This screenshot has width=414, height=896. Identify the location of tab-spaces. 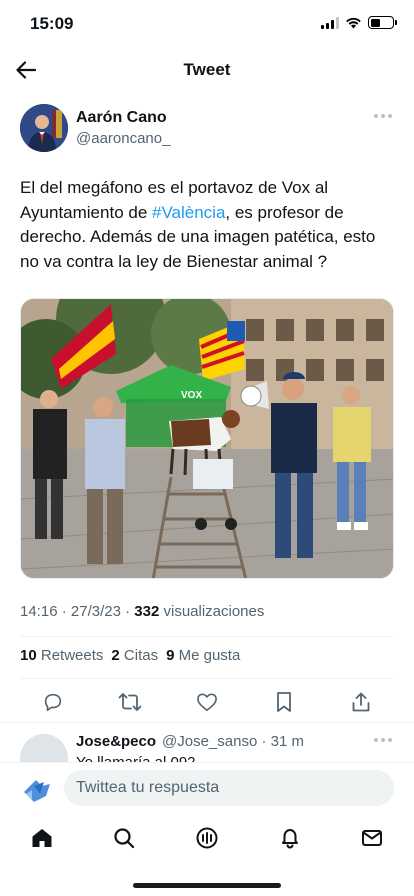
(207, 838).